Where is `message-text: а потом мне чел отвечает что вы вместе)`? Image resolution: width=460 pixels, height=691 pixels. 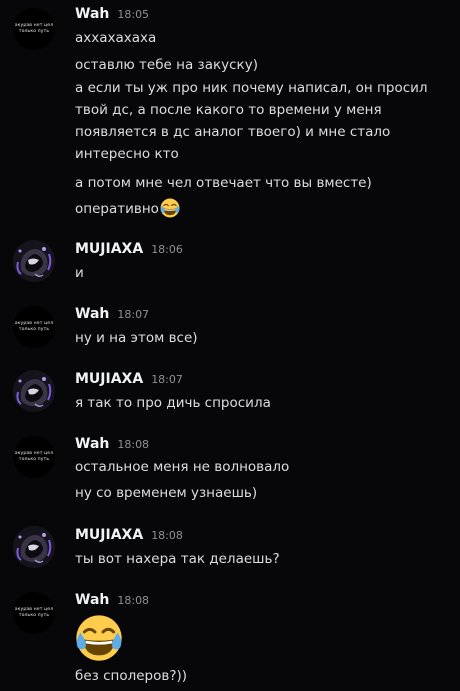 message-text: а потом мне чел отвечает что вы вместе) is located at coordinates (223, 183).